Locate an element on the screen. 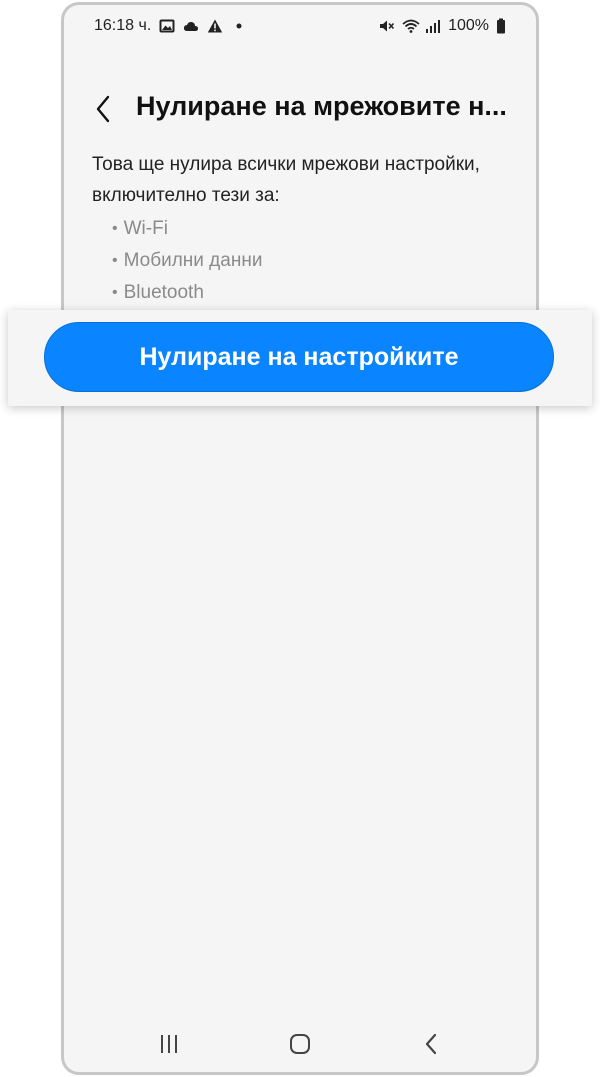  dot-icon is located at coordinates (239, 26).